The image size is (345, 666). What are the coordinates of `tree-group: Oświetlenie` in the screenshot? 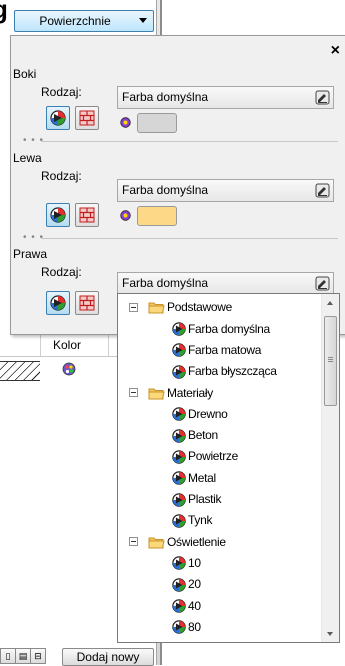 It's located at (187, 541).